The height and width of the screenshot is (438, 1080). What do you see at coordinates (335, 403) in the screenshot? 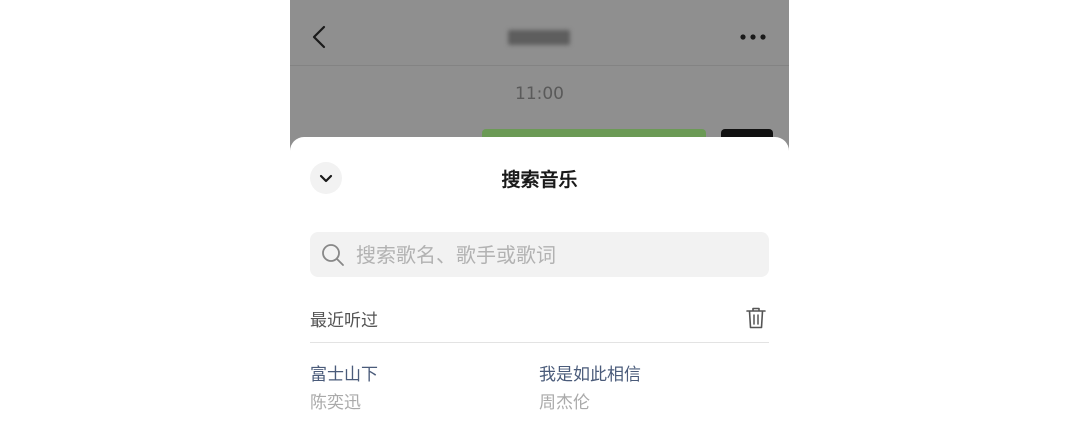
I see `song-artist: 陈奕迅` at bounding box center [335, 403].